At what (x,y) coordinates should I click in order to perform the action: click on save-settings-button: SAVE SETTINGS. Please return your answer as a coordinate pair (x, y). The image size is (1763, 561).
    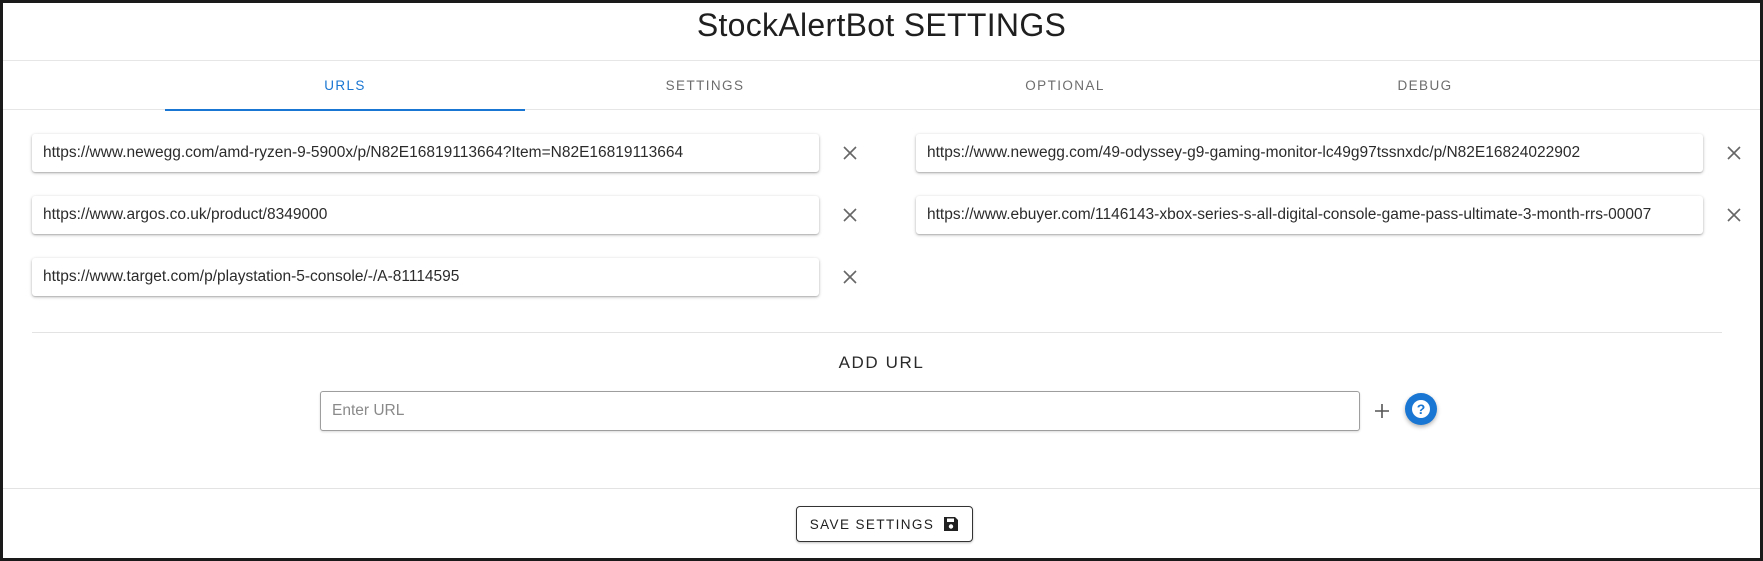
    Looking at the image, I should click on (884, 524).